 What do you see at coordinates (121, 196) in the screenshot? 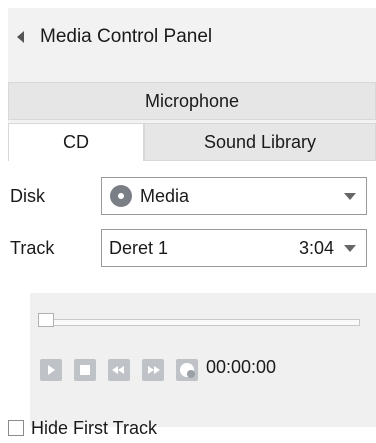
I see `disc-icon` at bounding box center [121, 196].